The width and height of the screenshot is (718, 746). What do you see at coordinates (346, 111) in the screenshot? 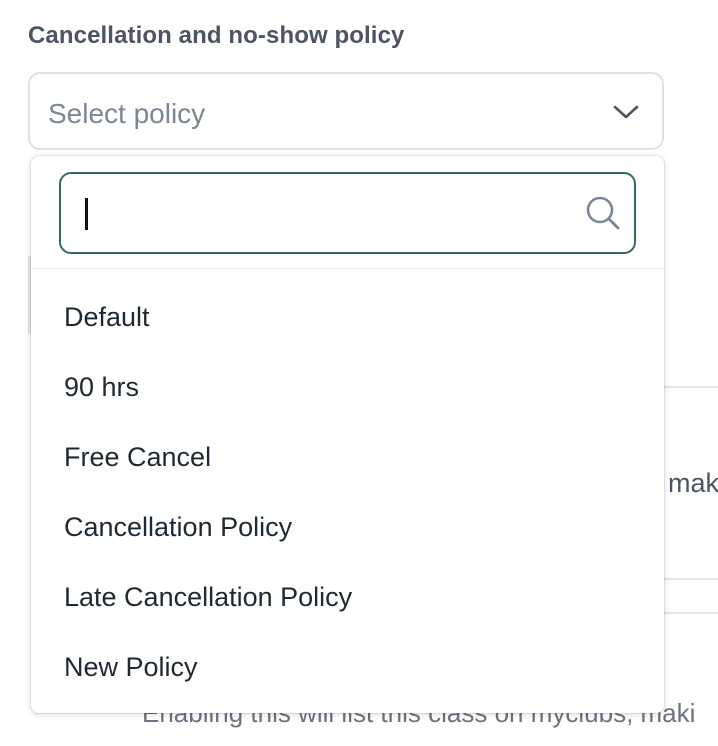
I see `policy-select: Select policy` at bounding box center [346, 111].